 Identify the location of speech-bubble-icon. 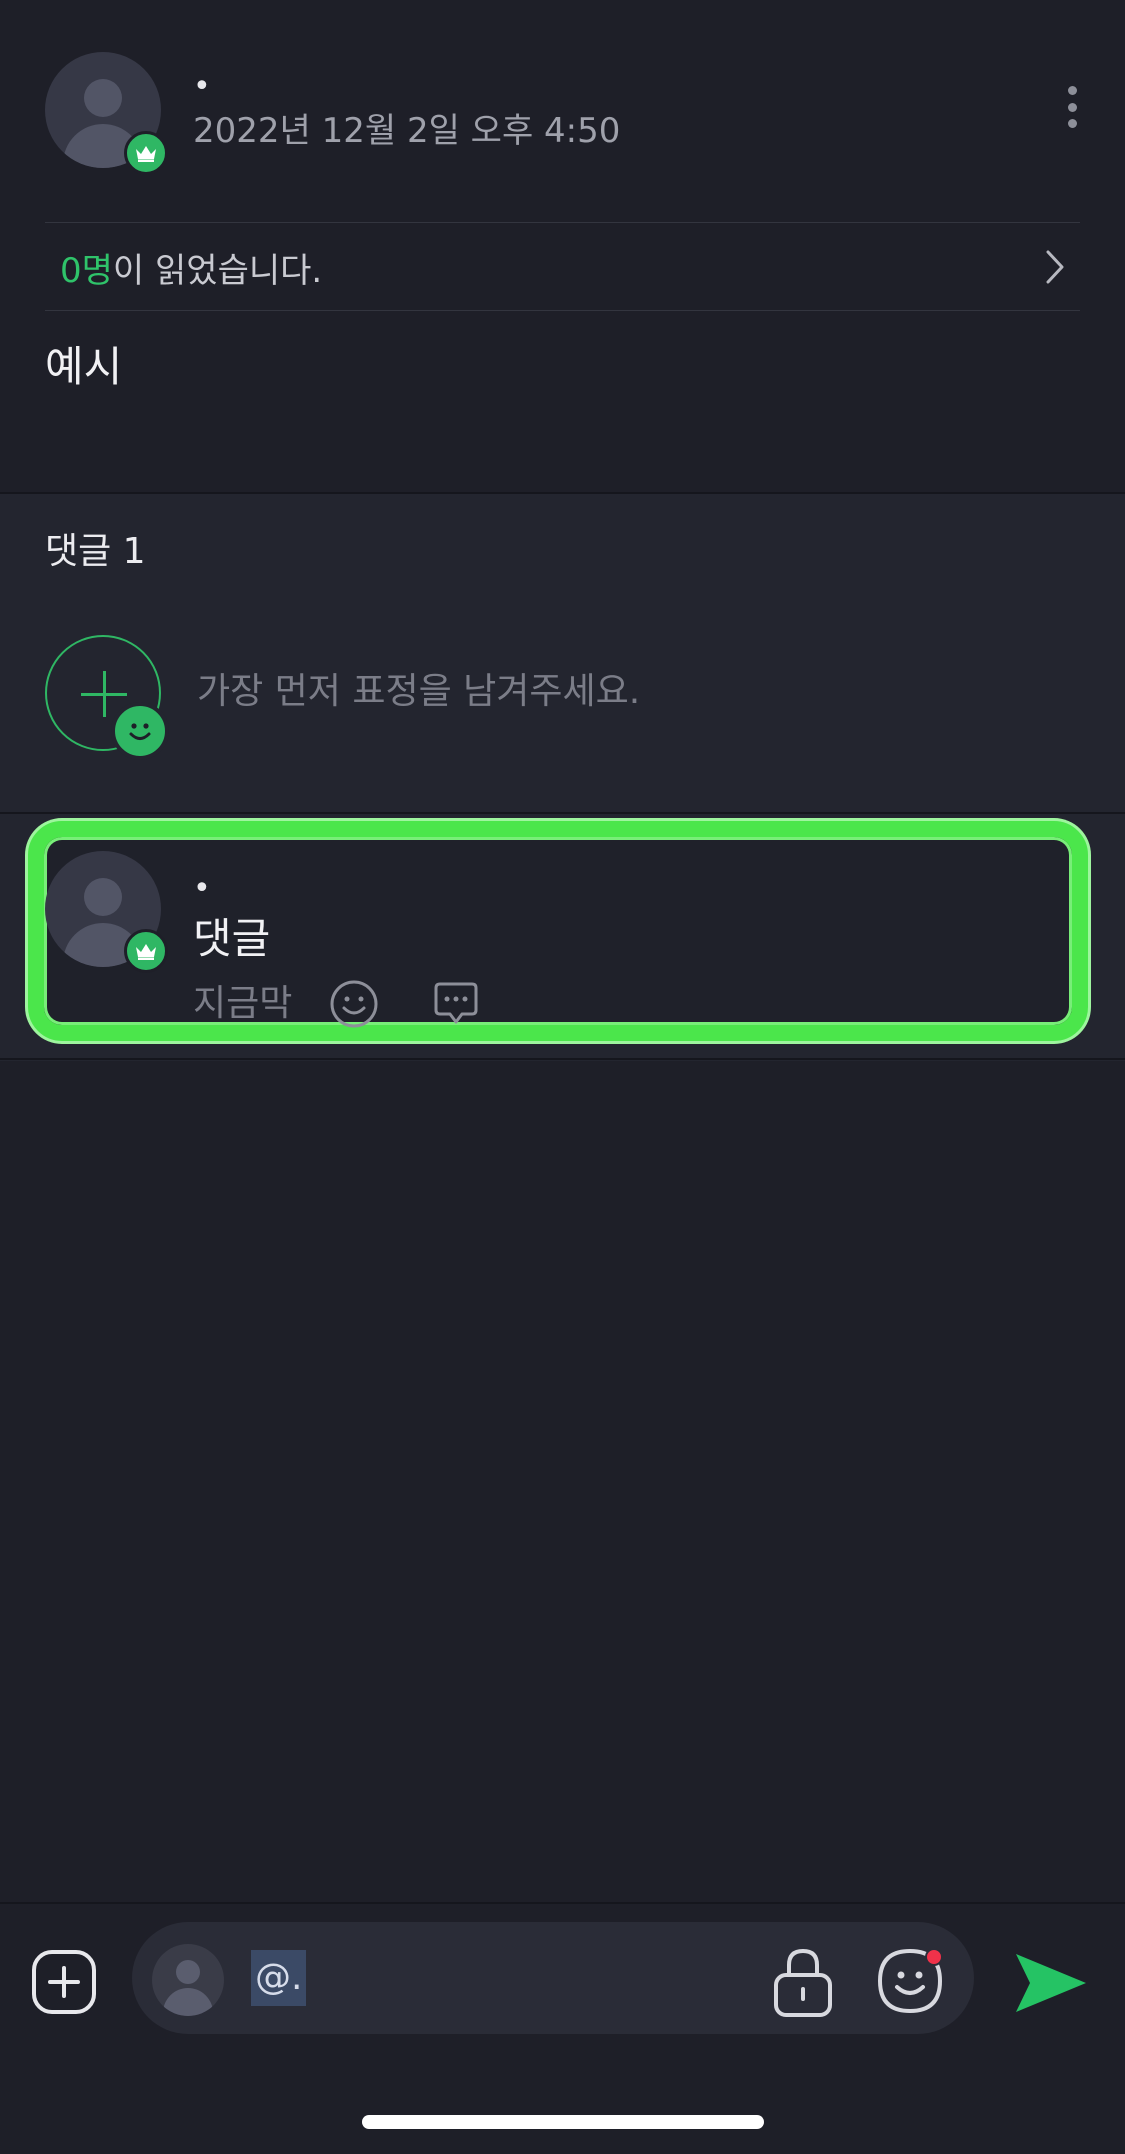
(456, 1004).